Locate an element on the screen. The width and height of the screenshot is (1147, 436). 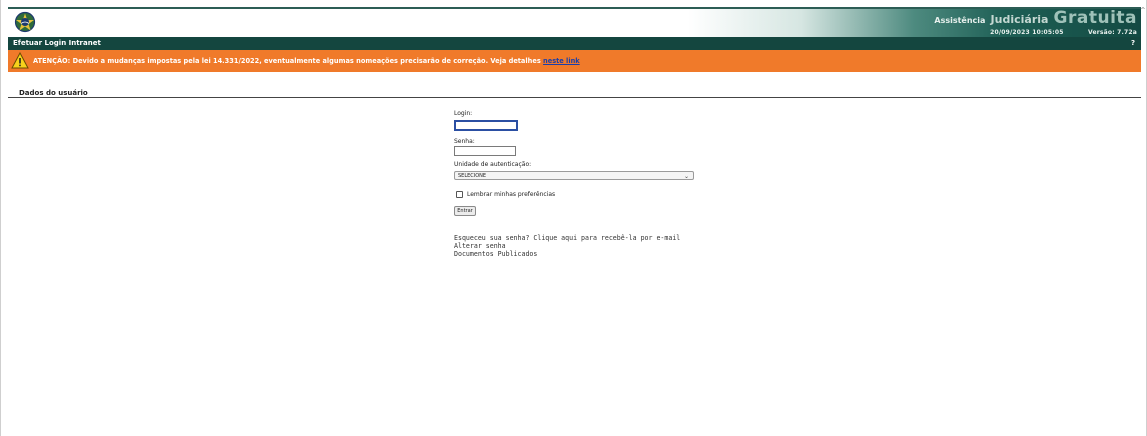
page-title: Efetuar Login Intranet is located at coordinates (57, 43).